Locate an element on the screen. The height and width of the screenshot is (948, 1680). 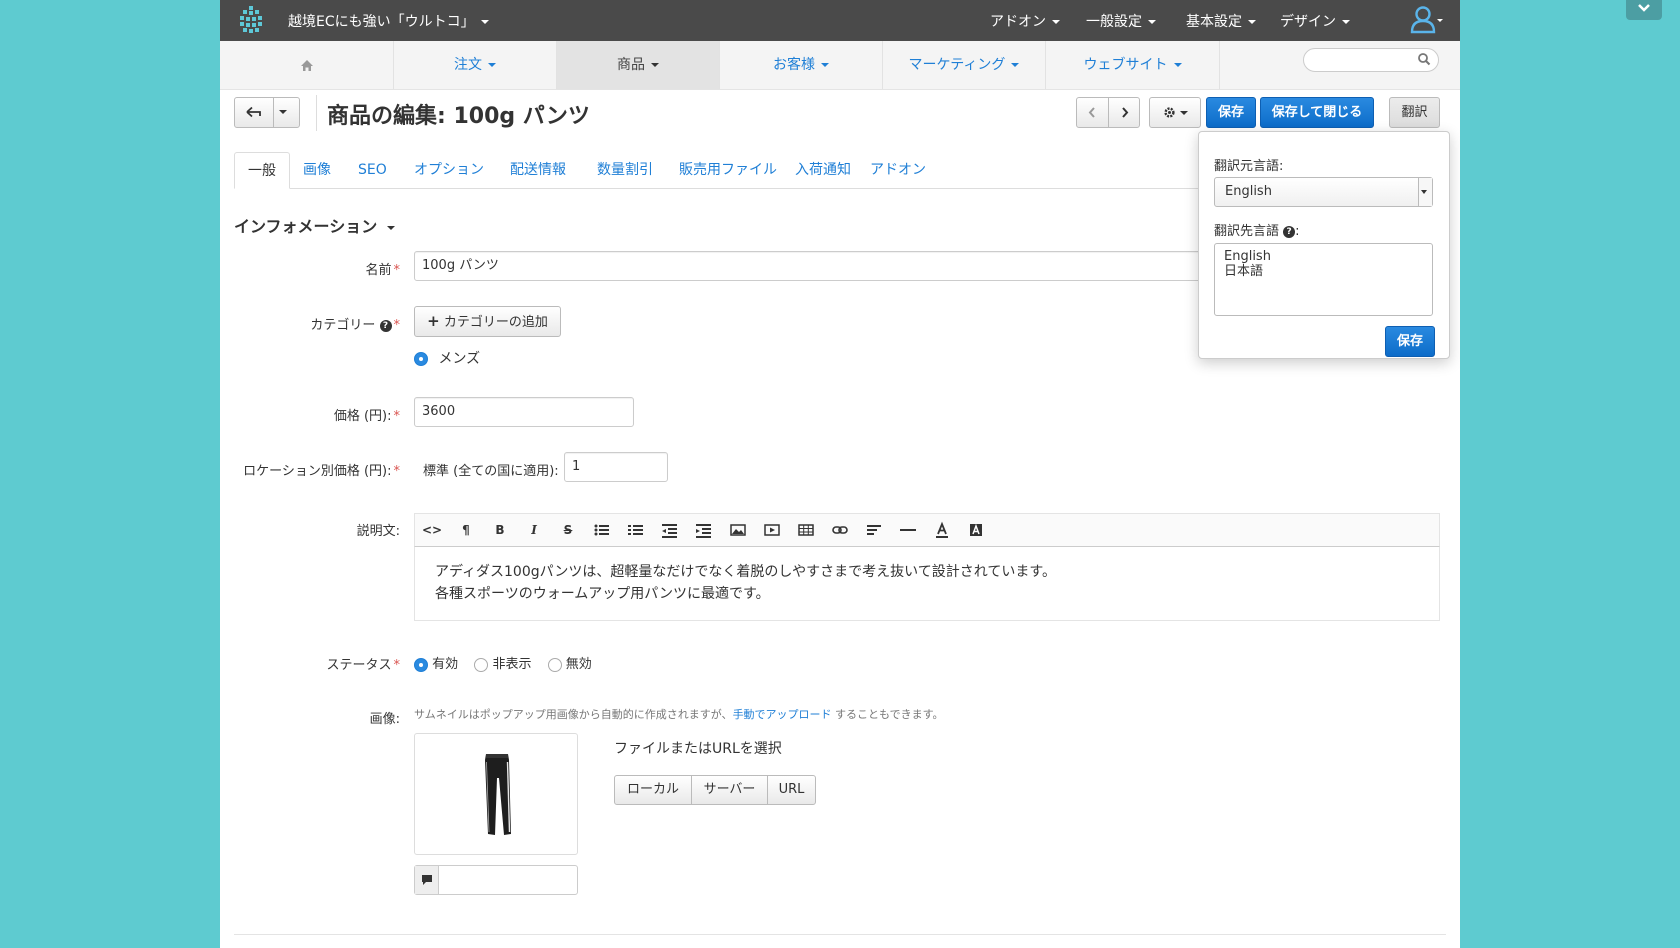
product-thumbnail is located at coordinates (496, 794).